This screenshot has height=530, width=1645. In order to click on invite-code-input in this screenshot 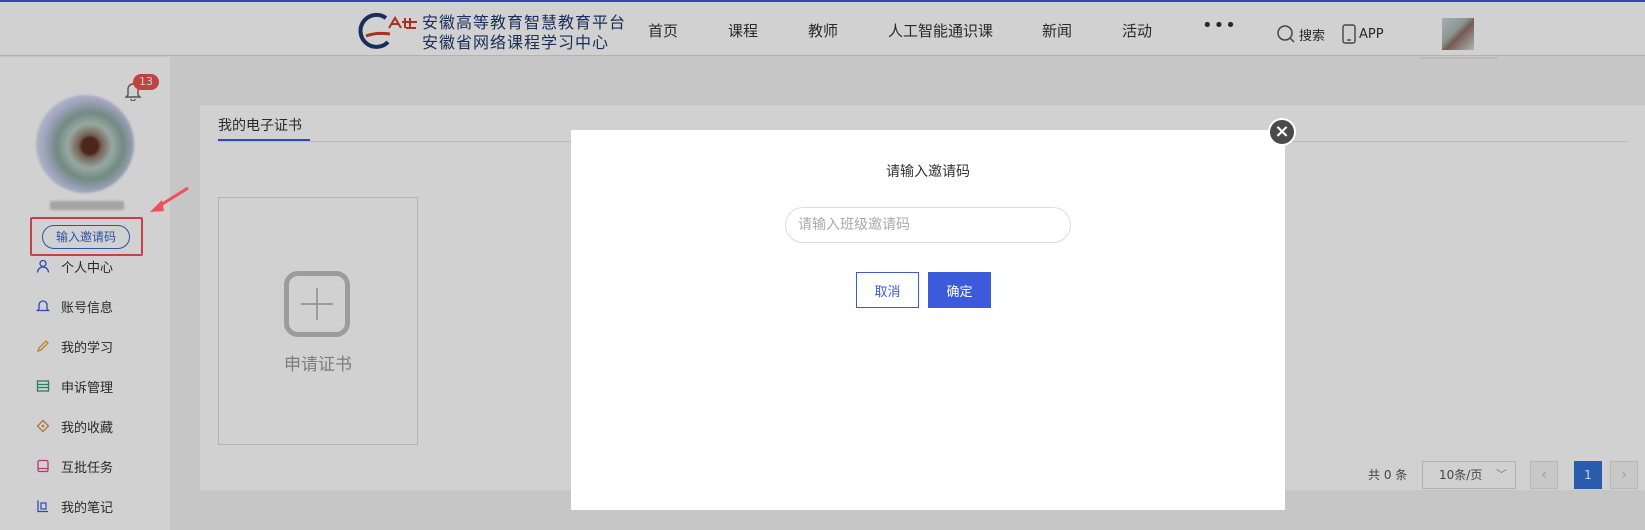, I will do `click(928, 225)`.